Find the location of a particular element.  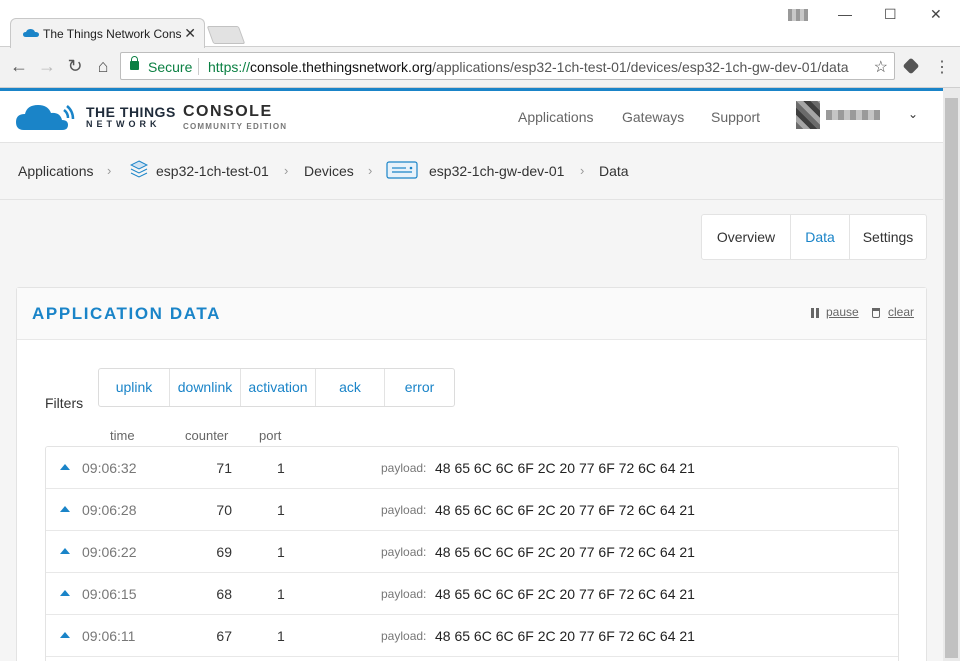

maximize-button: ☐ is located at coordinates (890, 14).